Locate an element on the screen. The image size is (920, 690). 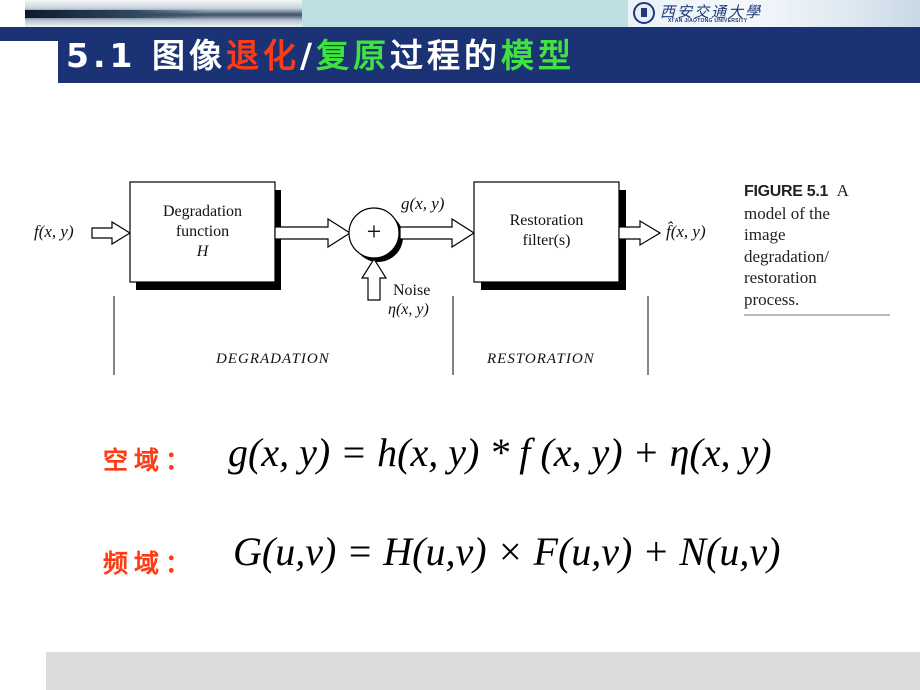
caption-figure-number: FIGURE 5.1 is located at coordinates (786, 191).